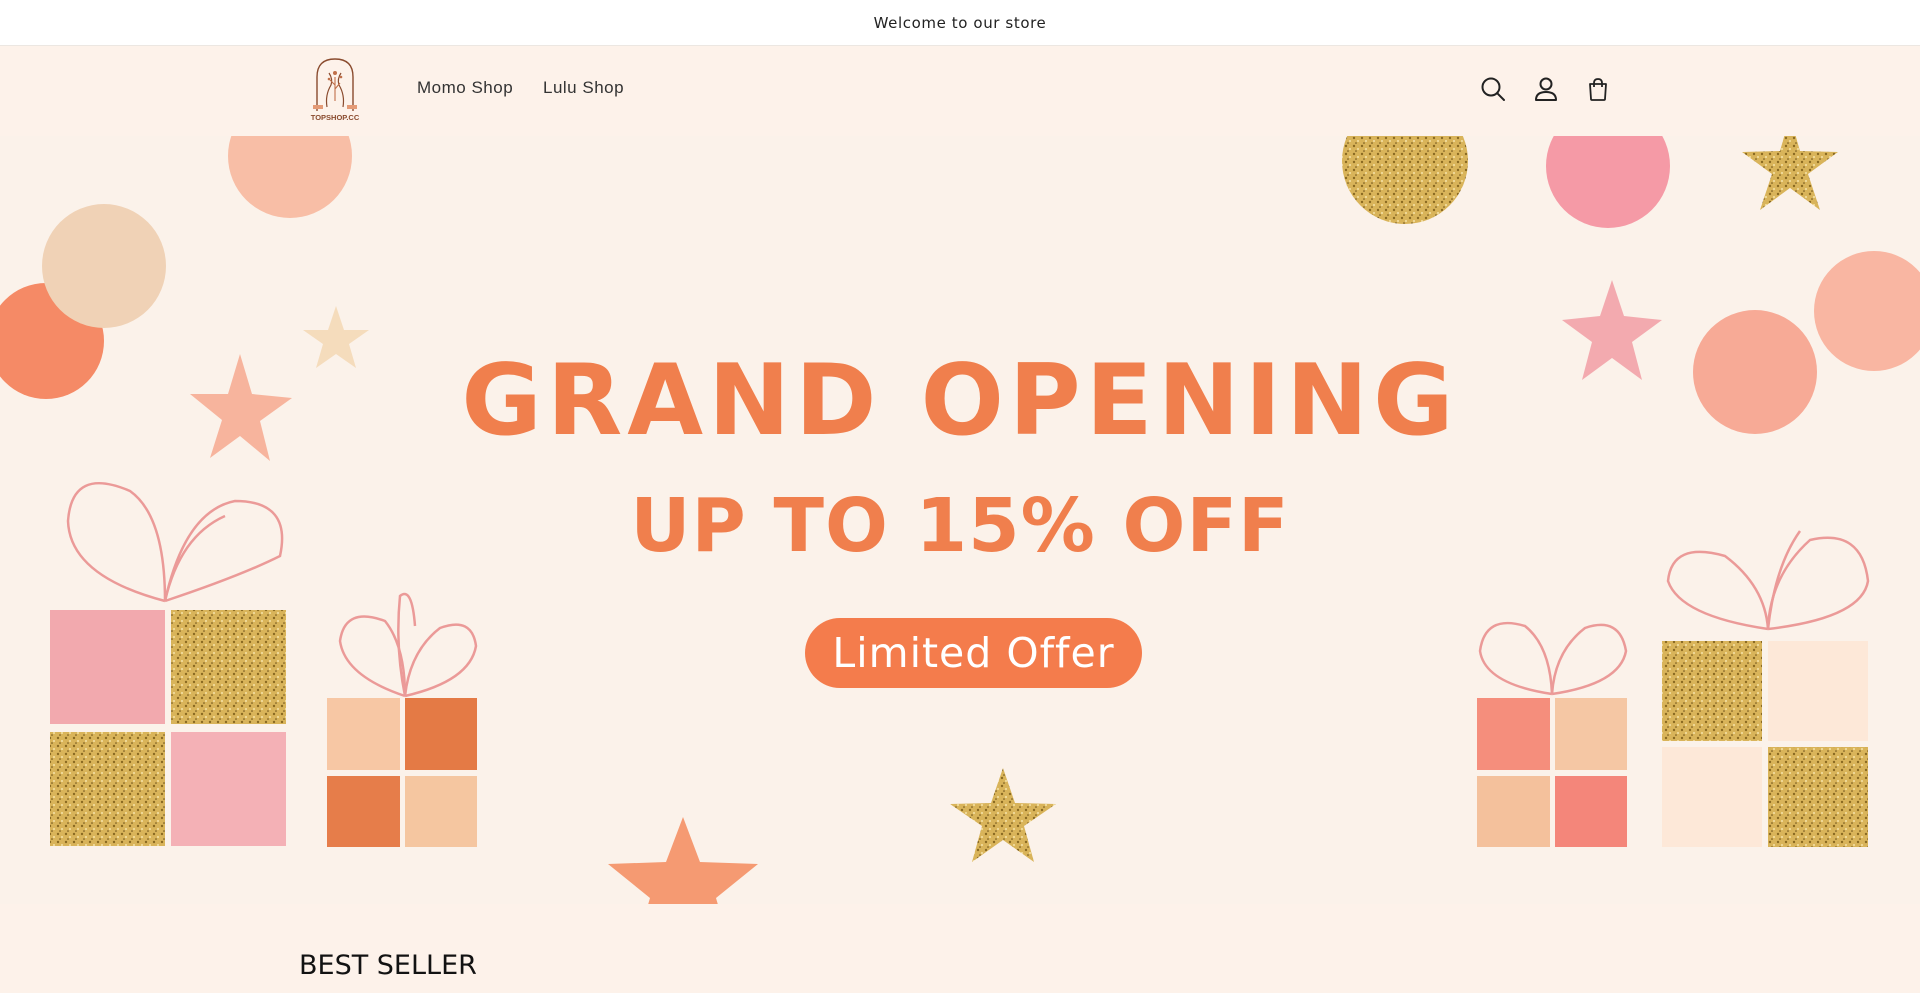 Image resolution: width=1920 pixels, height=993 pixels. I want to click on hero-headline: GRAND OPENING, so click(960, 401).